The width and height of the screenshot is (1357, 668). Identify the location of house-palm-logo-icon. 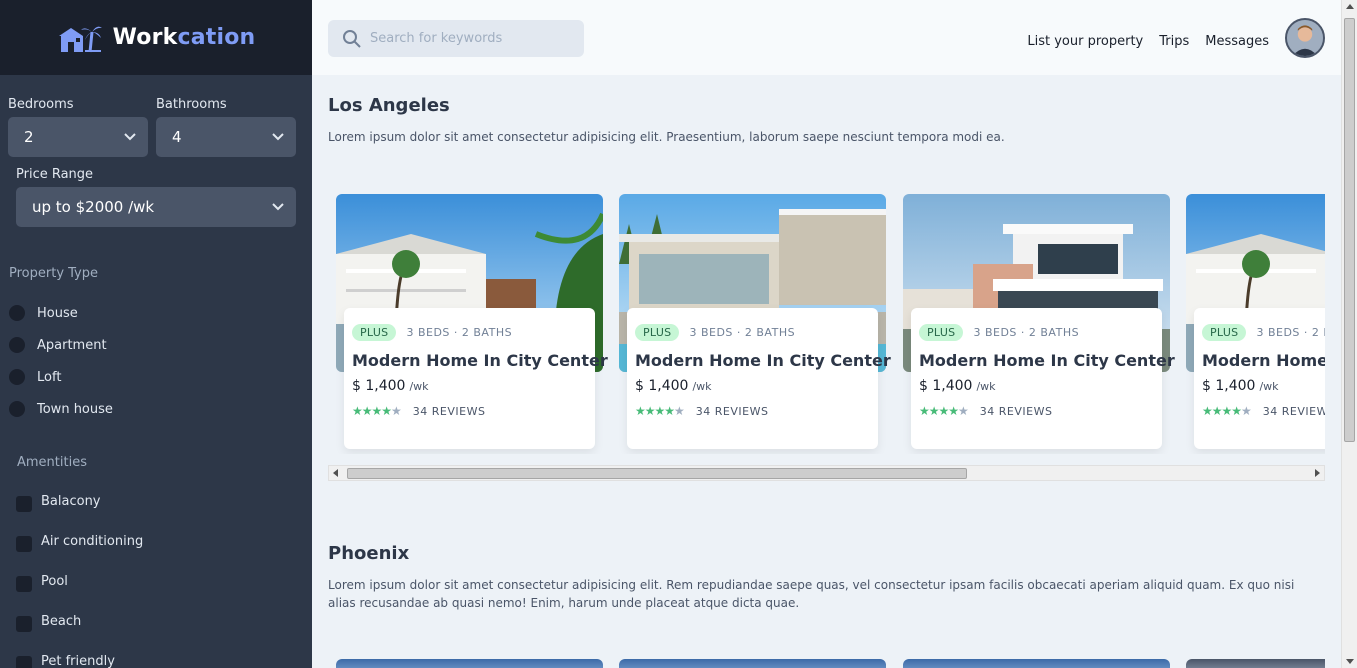
(80, 39).